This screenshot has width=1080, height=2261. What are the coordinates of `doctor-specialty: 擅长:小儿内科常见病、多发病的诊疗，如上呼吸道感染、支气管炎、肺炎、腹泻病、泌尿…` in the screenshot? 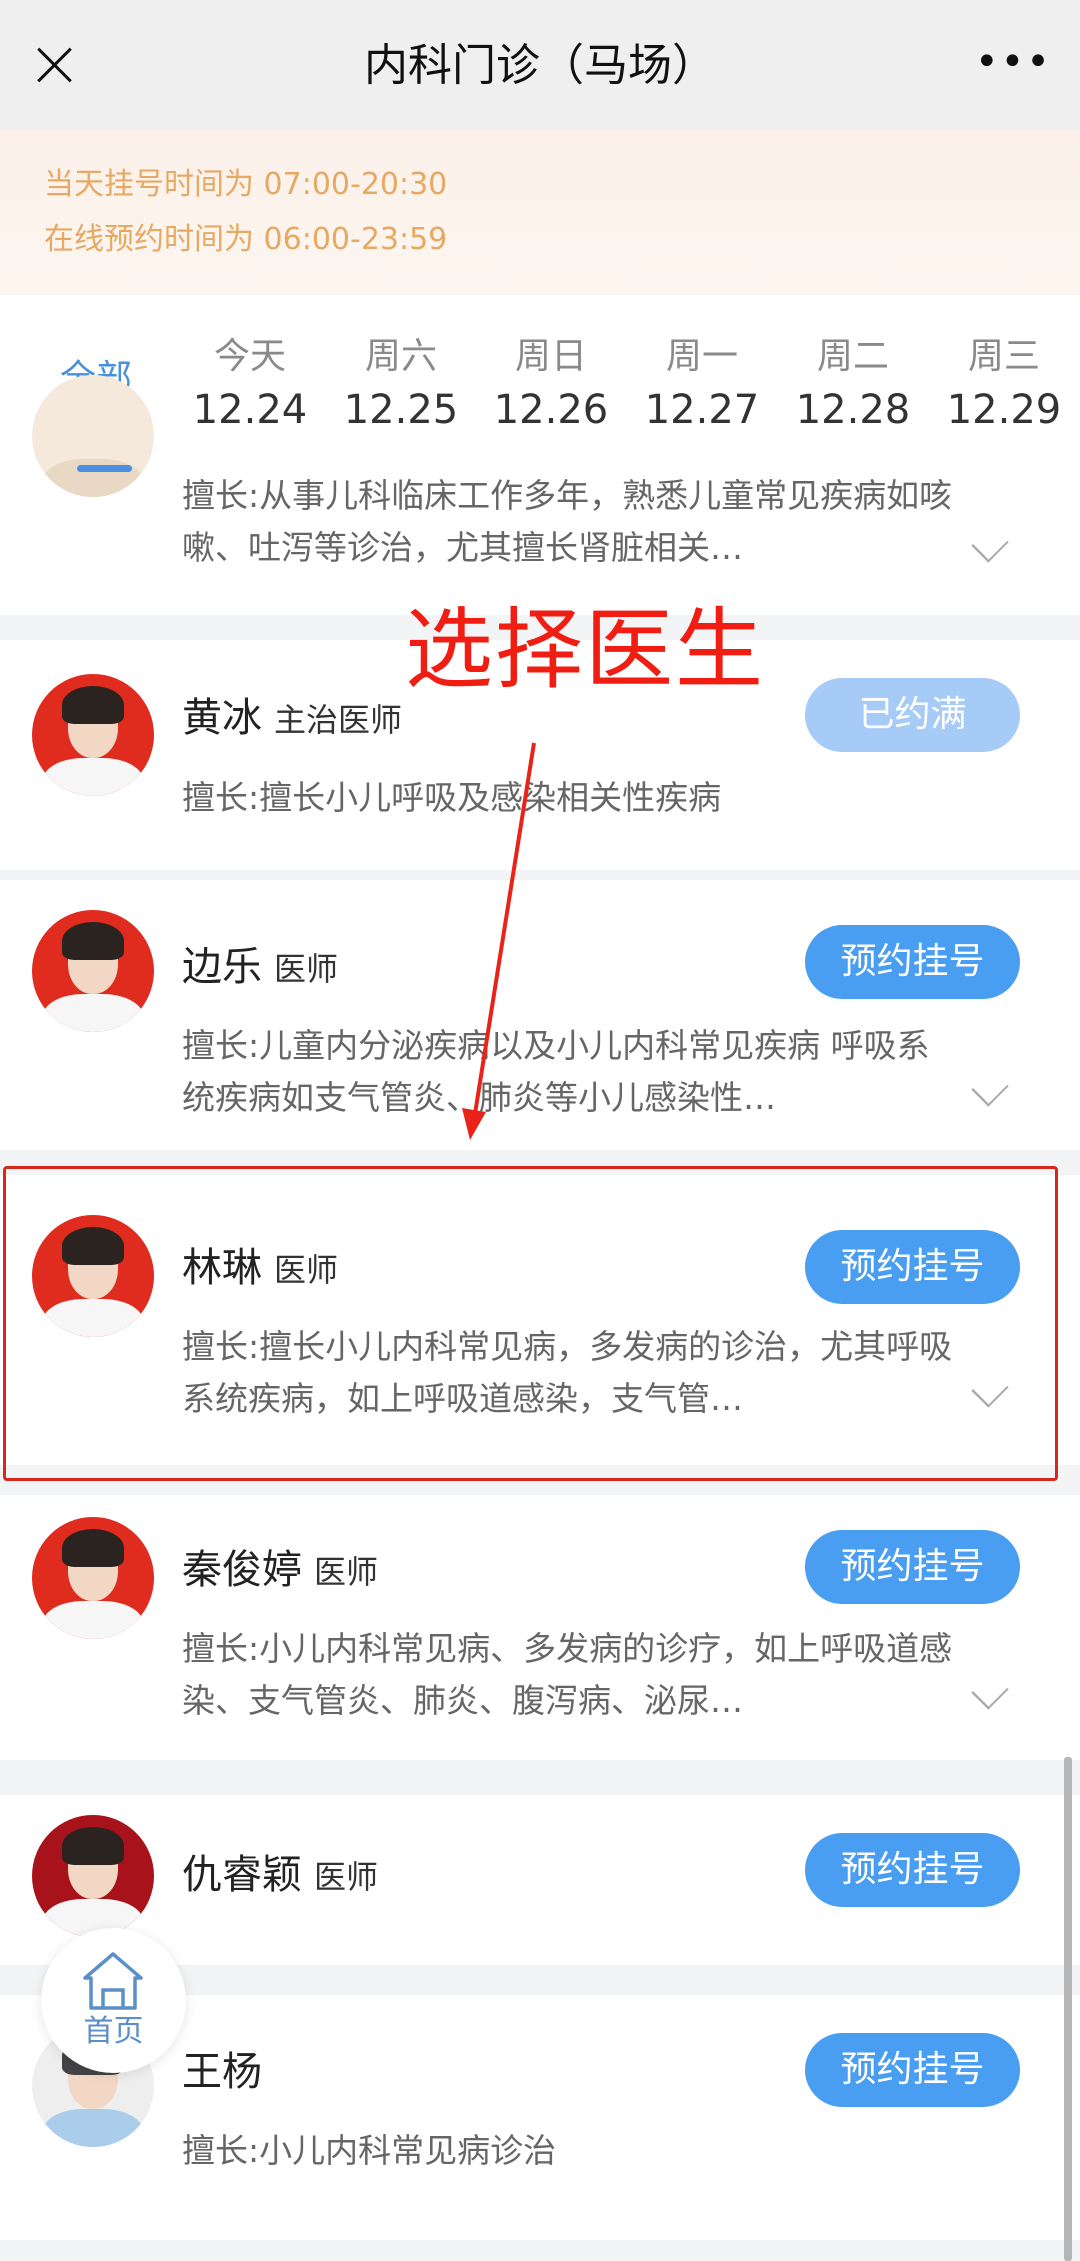 It's located at (567, 1674).